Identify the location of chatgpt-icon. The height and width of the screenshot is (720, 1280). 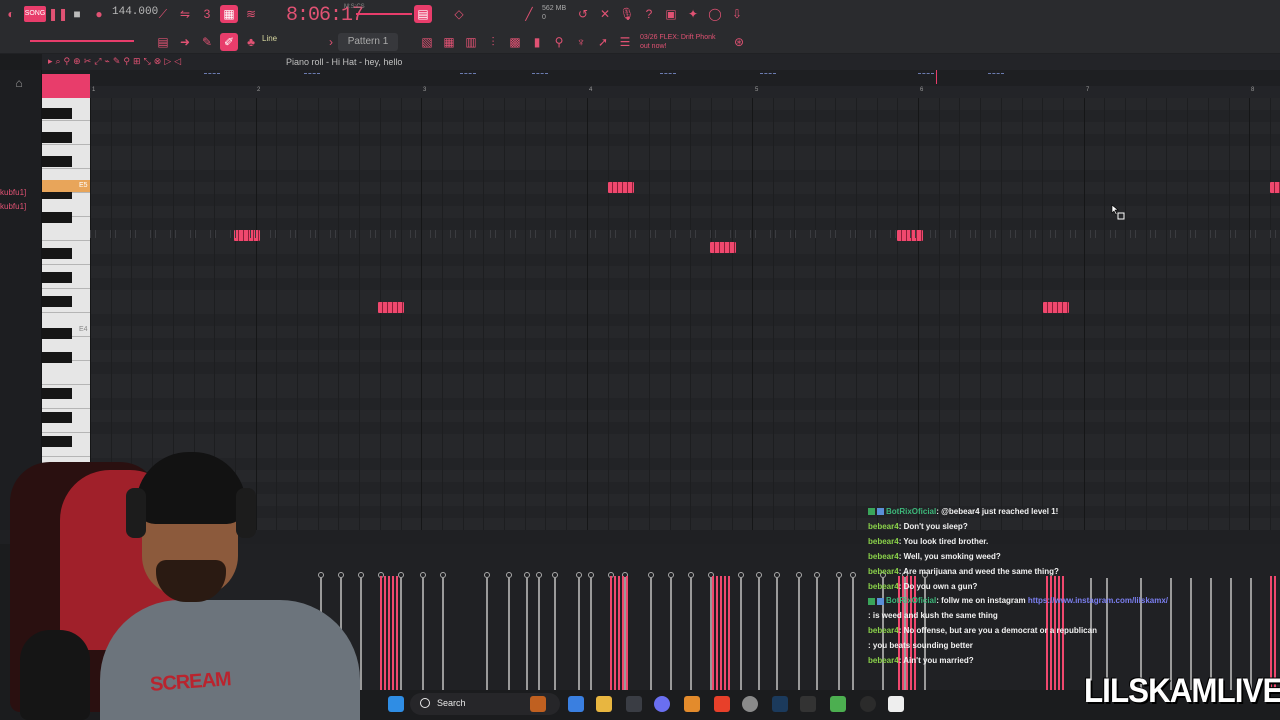
(750, 704).